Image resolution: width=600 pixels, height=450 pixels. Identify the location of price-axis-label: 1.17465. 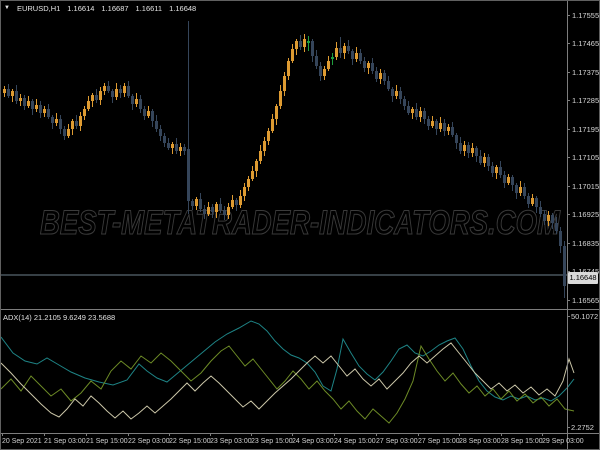
(586, 43).